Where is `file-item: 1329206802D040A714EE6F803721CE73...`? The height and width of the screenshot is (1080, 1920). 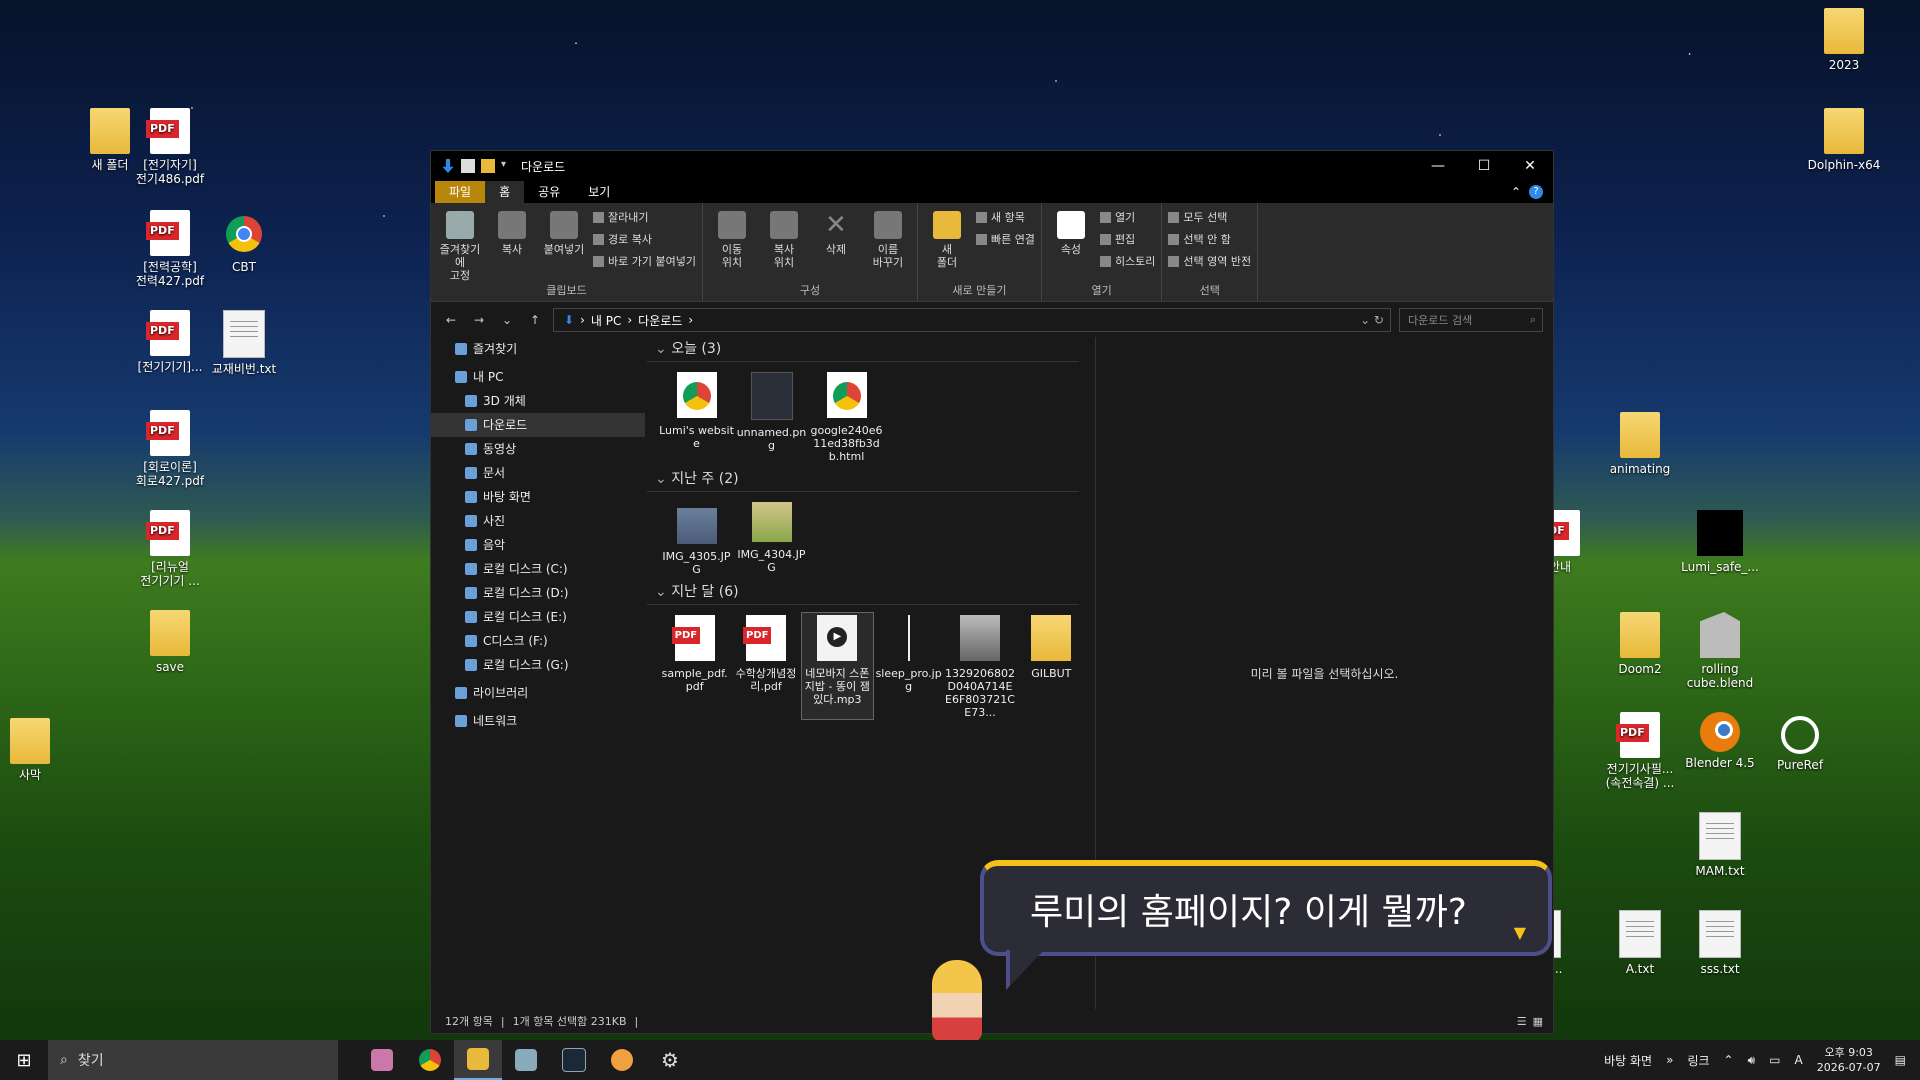 file-item: 1329206802D040A714EE6F803721CE73... is located at coordinates (979, 666).